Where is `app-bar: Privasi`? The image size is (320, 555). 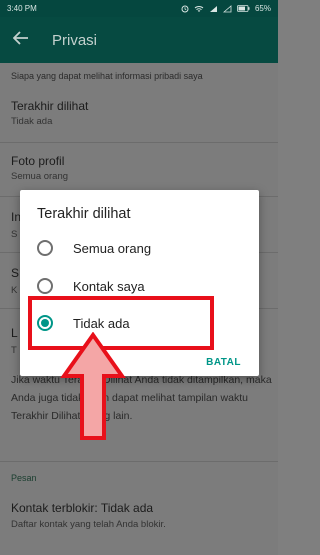 app-bar: Privasi is located at coordinates (139, 40).